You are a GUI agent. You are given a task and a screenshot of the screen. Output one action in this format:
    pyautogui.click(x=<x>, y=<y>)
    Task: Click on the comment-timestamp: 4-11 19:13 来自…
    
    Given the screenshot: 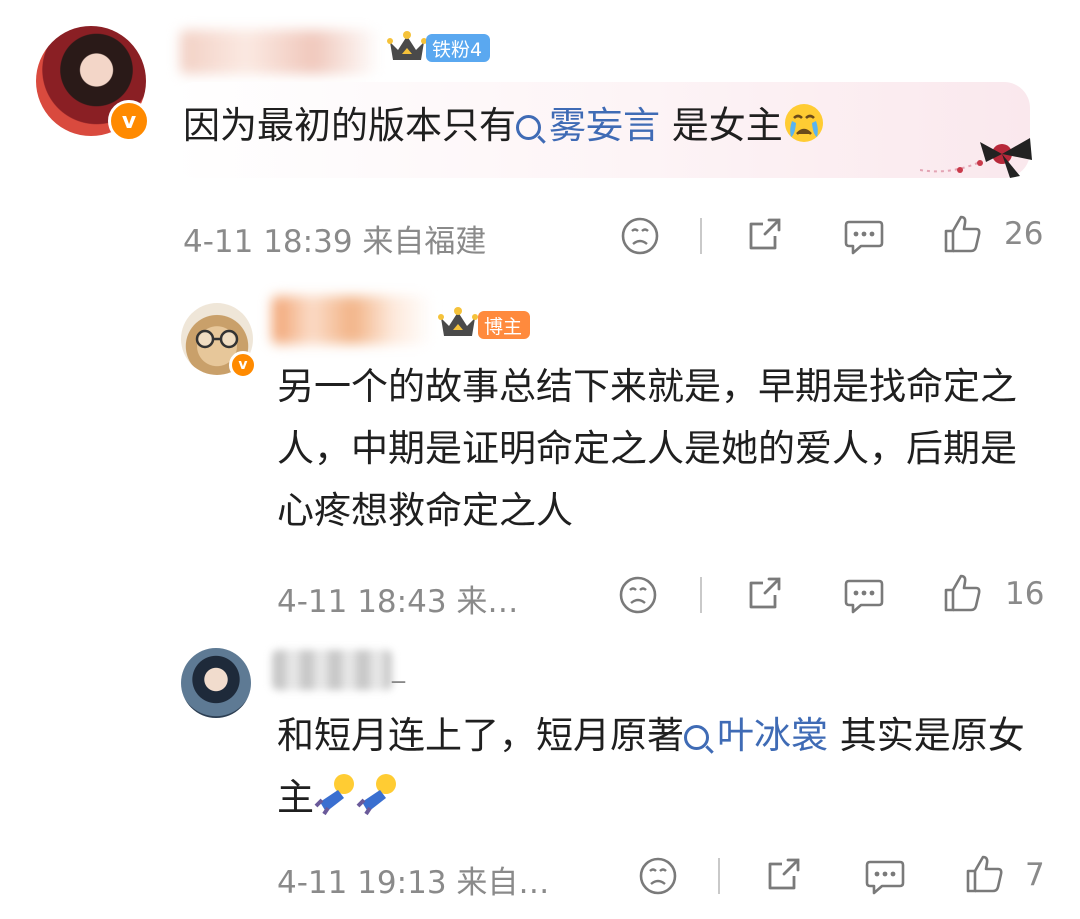 What is the action you would take?
    pyautogui.click(x=413, y=883)
    